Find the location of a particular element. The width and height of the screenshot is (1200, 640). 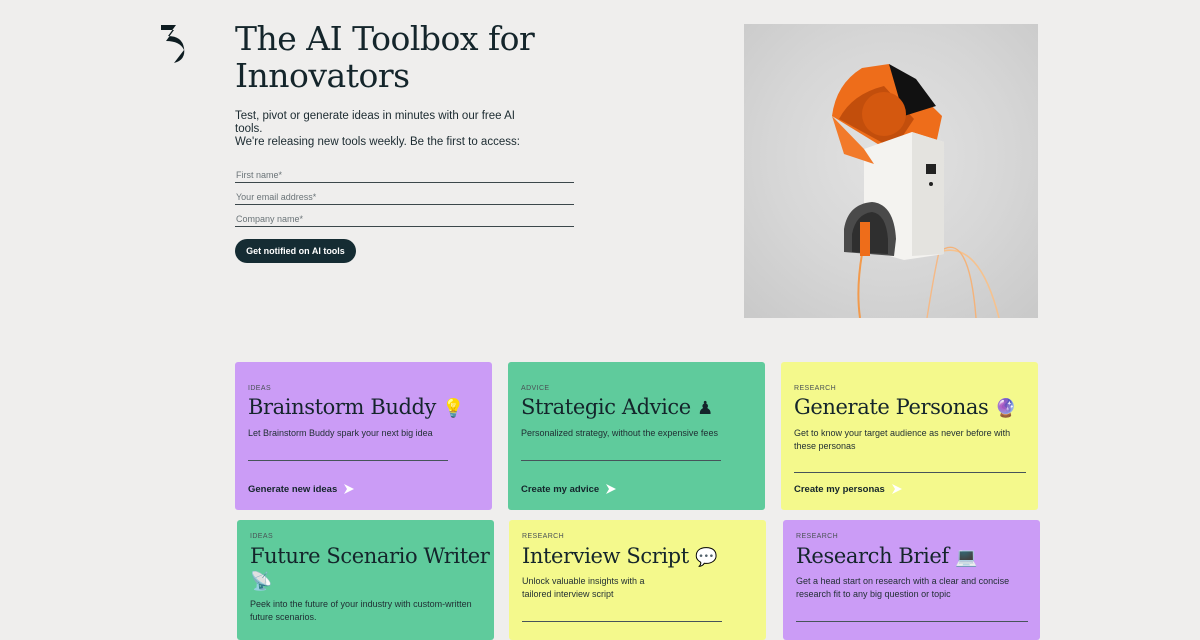

get-notified-button: Get notified on AI tools is located at coordinates (295, 251).